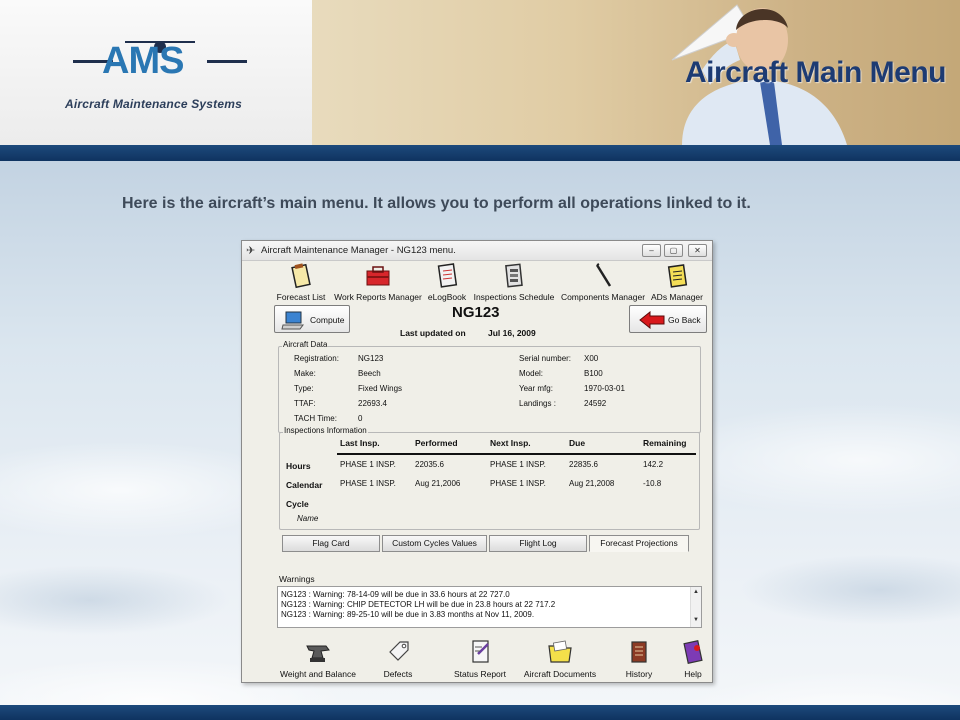 The image size is (960, 720). What do you see at coordinates (693, 652) in the screenshot?
I see `help-book-icon` at bounding box center [693, 652].